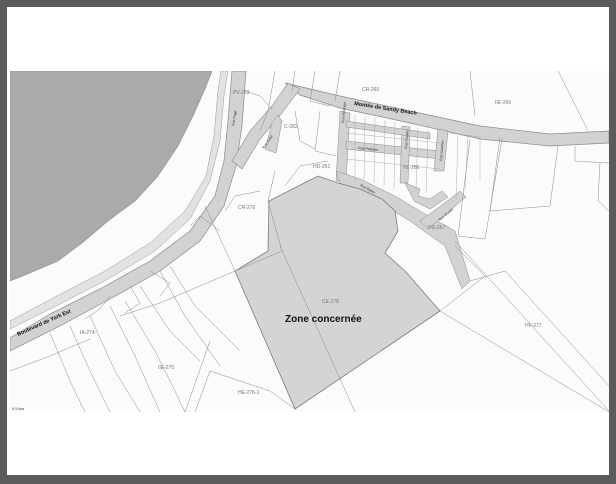  Describe the element at coordinates (533, 326) in the screenshot. I see `zone-label-hf277: HF-277` at that location.